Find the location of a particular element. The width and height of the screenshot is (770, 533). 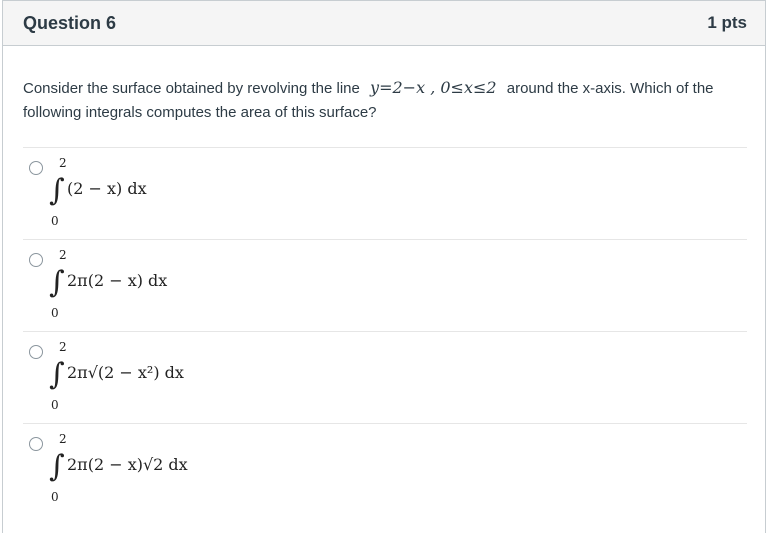

integrand-2: 2π(2 − x) dx is located at coordinates (117, 280).